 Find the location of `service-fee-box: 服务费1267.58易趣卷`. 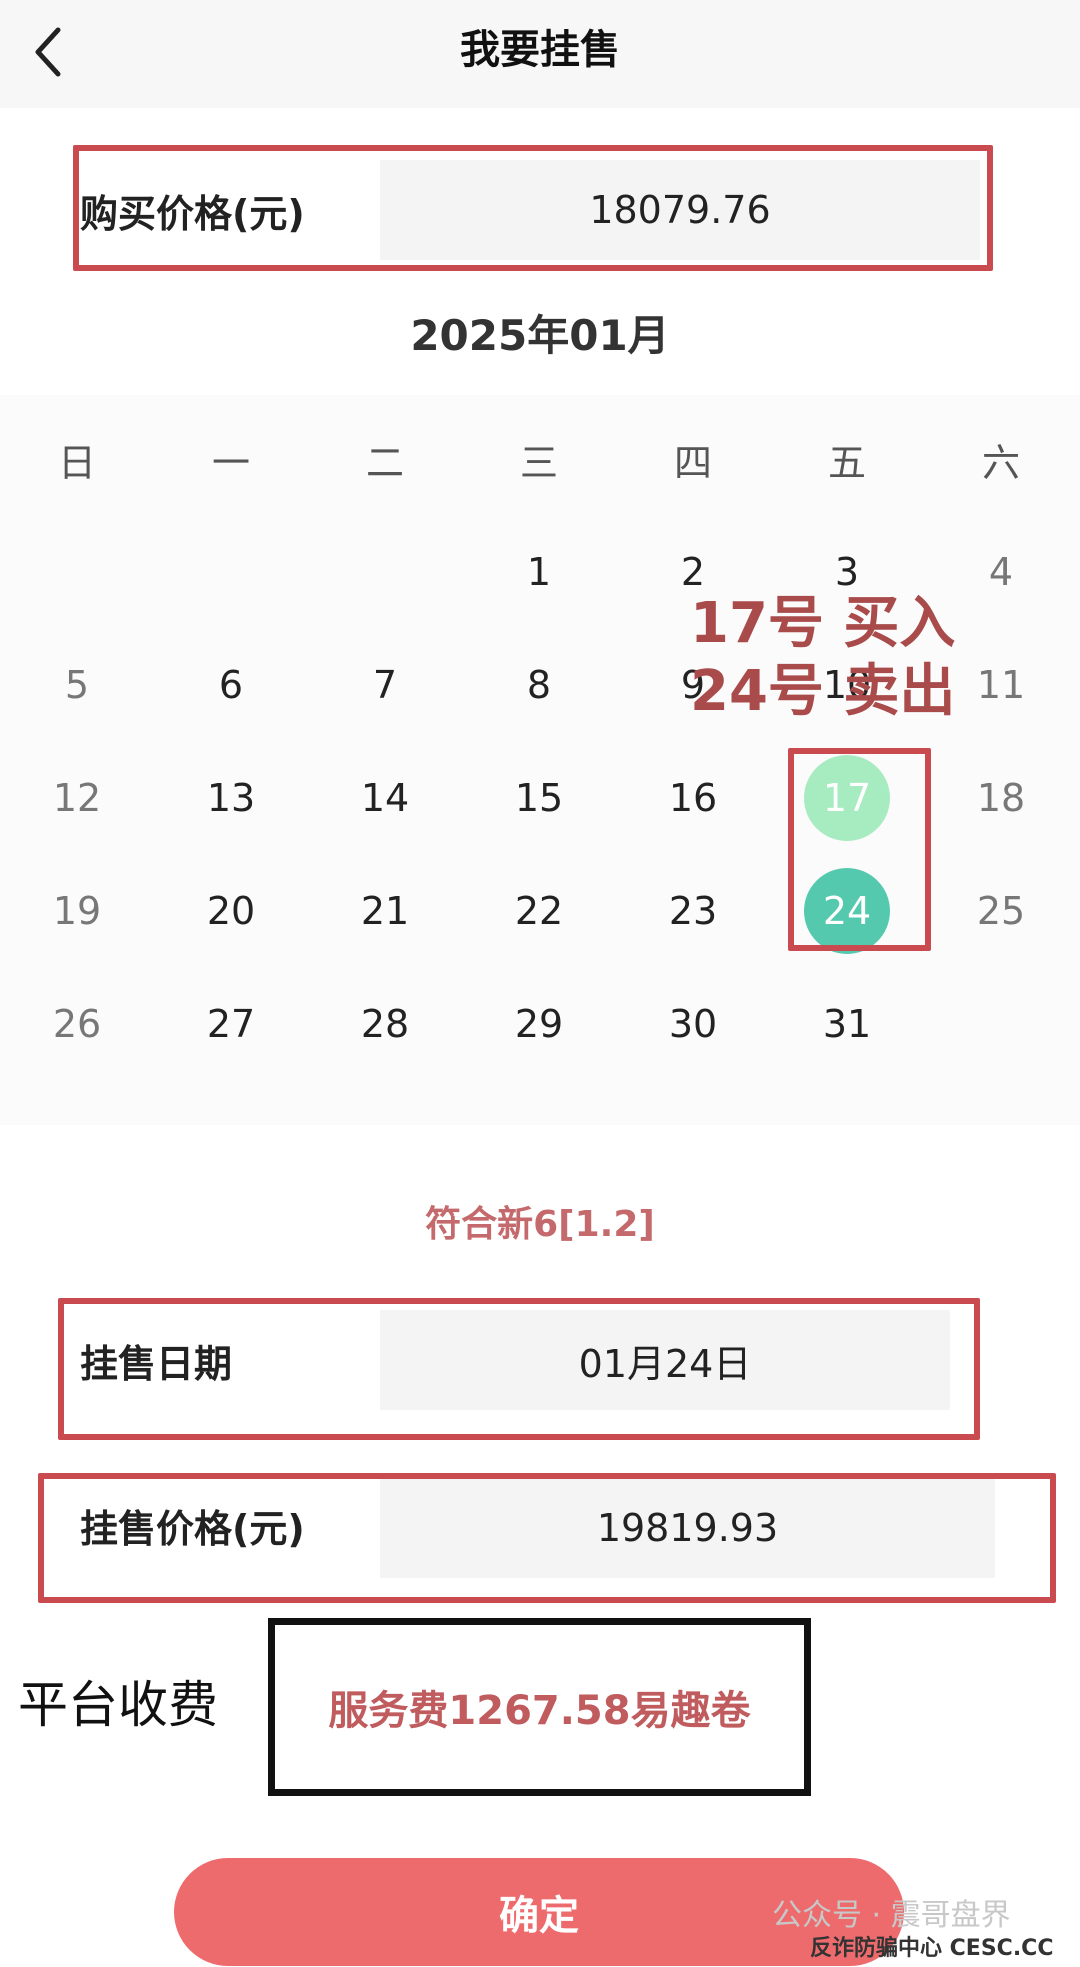

service-fee-box: 服务费1267.58易趣卷 is located at coordinates (539, 1707).